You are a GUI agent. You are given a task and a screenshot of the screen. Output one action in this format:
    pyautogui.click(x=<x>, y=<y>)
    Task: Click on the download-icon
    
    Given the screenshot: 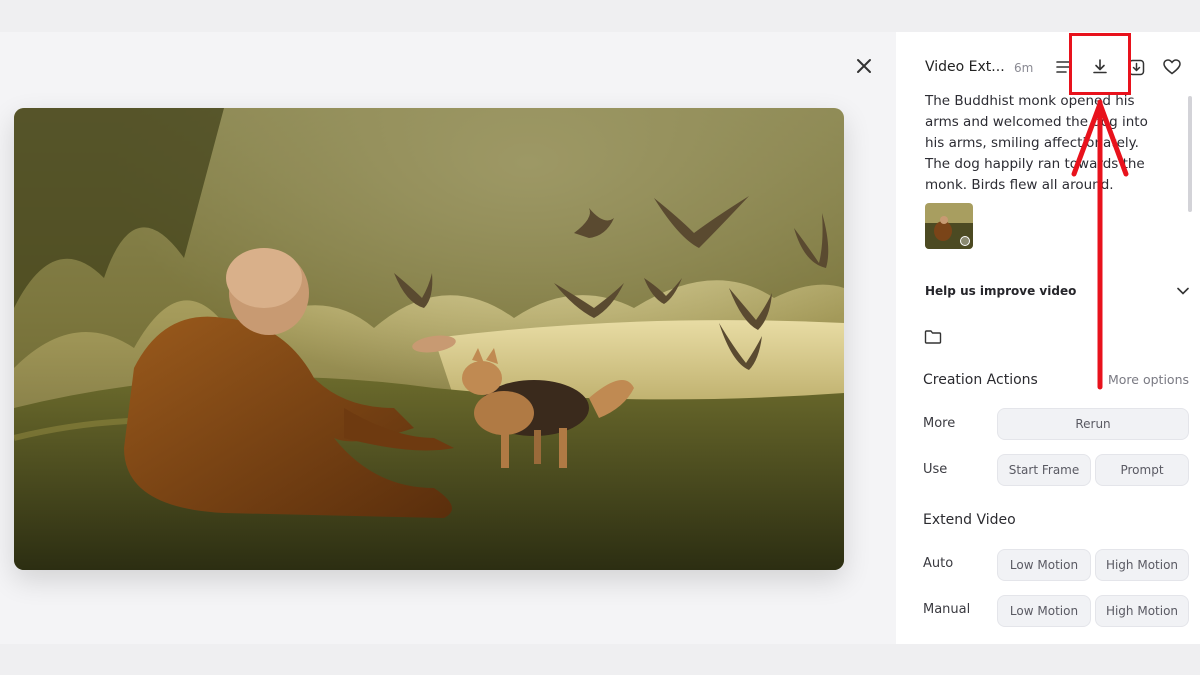 What is the action you would take?
    pyautogui.click(x=1100, y=66)
    